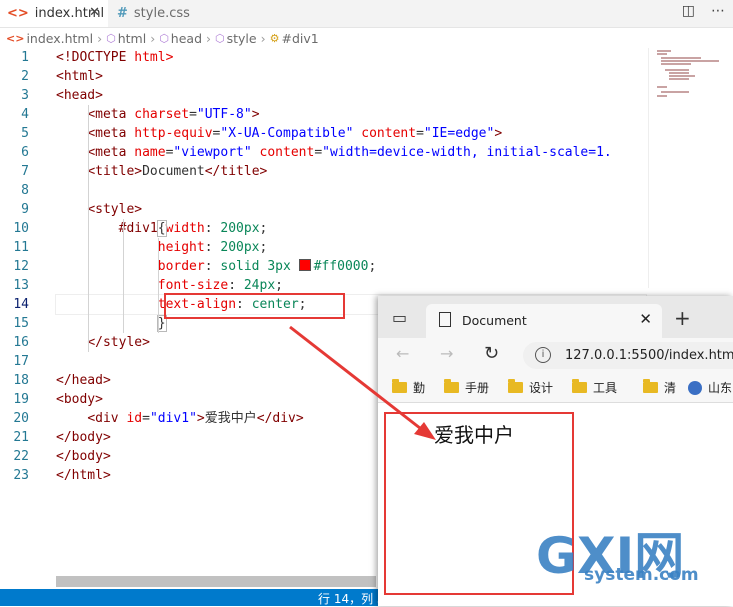  What do you see at coordinates (641, 575) in the screenshot?
I see `watermark-site: system.com` at bounding box center [641, 575].